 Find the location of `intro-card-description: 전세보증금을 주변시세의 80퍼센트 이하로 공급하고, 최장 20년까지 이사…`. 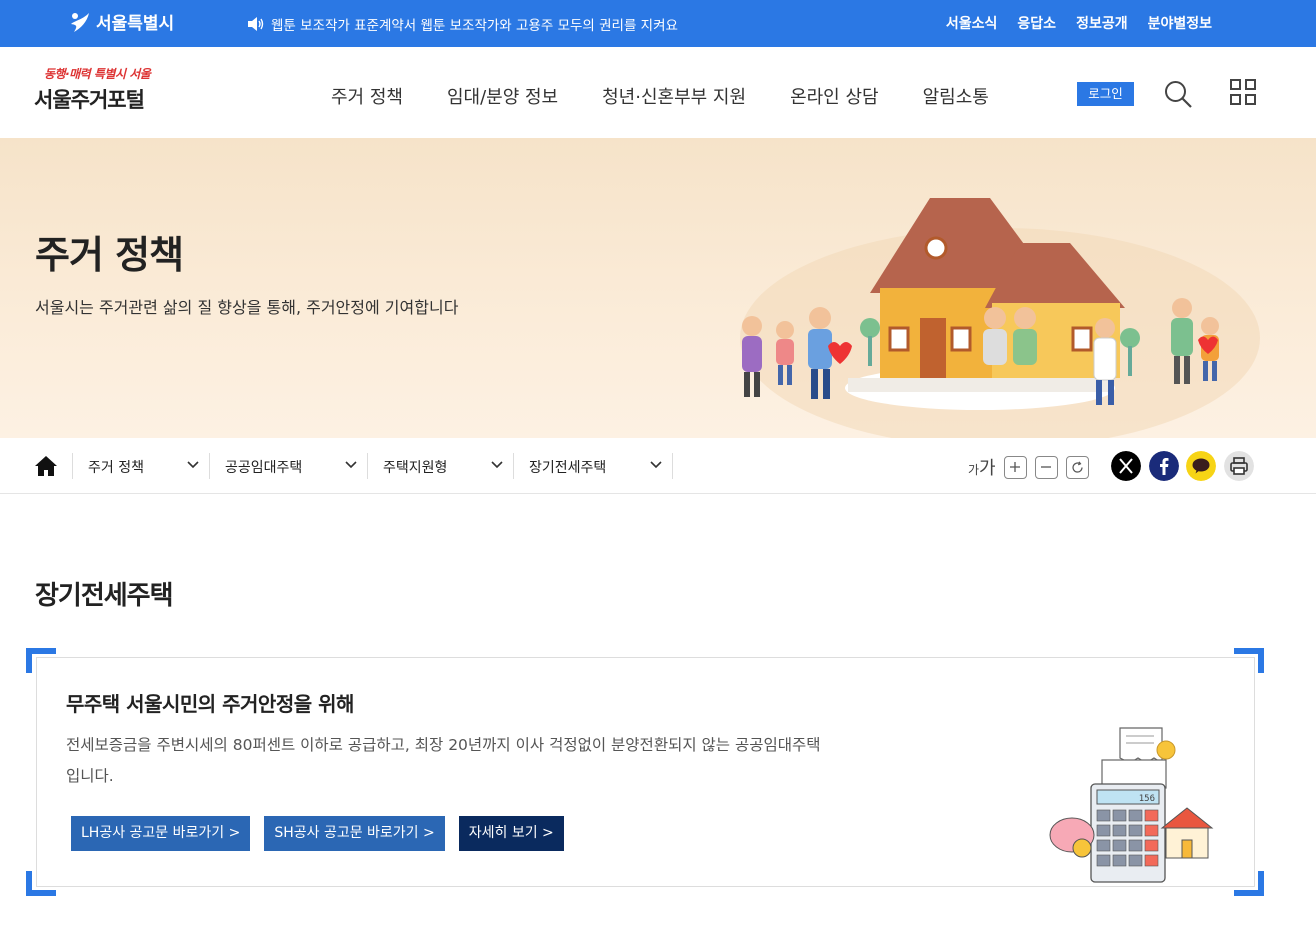

intro-card-description: 전세보증금을 주변시세의 80퍼센트 이하로 공급하고, 최장 20년까지 이사… is located at coordinates (443, 760).